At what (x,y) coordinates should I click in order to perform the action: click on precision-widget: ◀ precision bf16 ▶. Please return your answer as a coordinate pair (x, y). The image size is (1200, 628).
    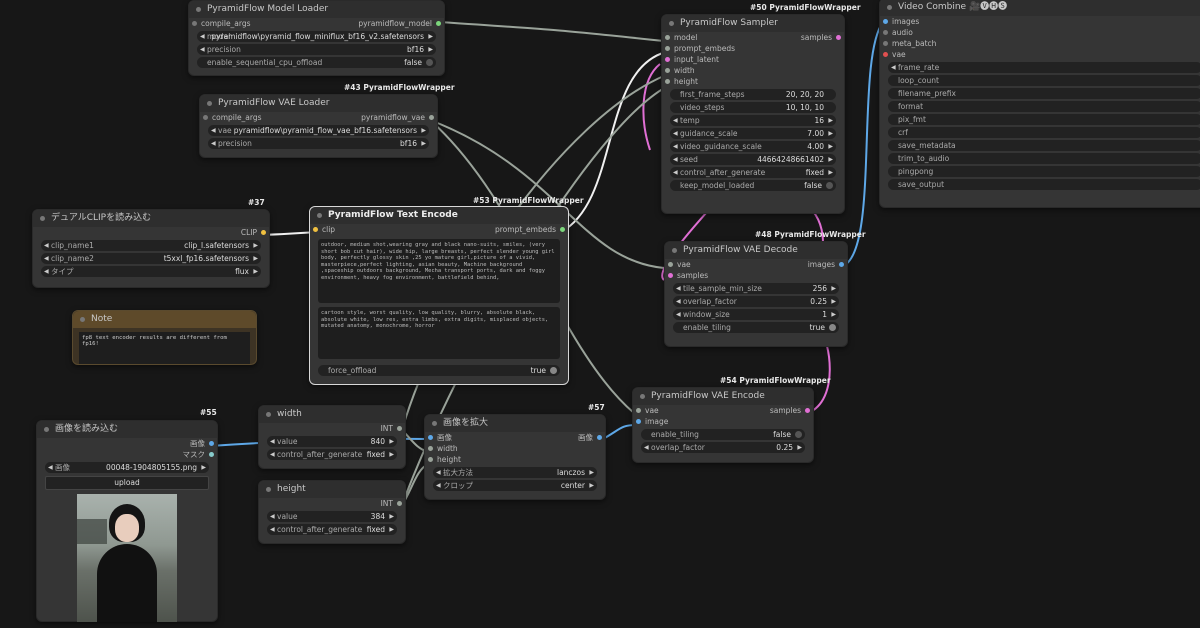
    Looking at the image, I should click on (316, 49).